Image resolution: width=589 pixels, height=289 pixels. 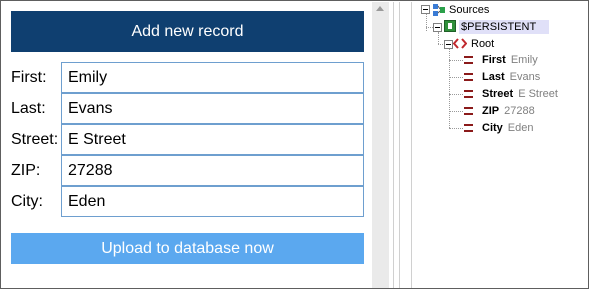 I want to click on city-label: City:, so click(x=27, y=201).